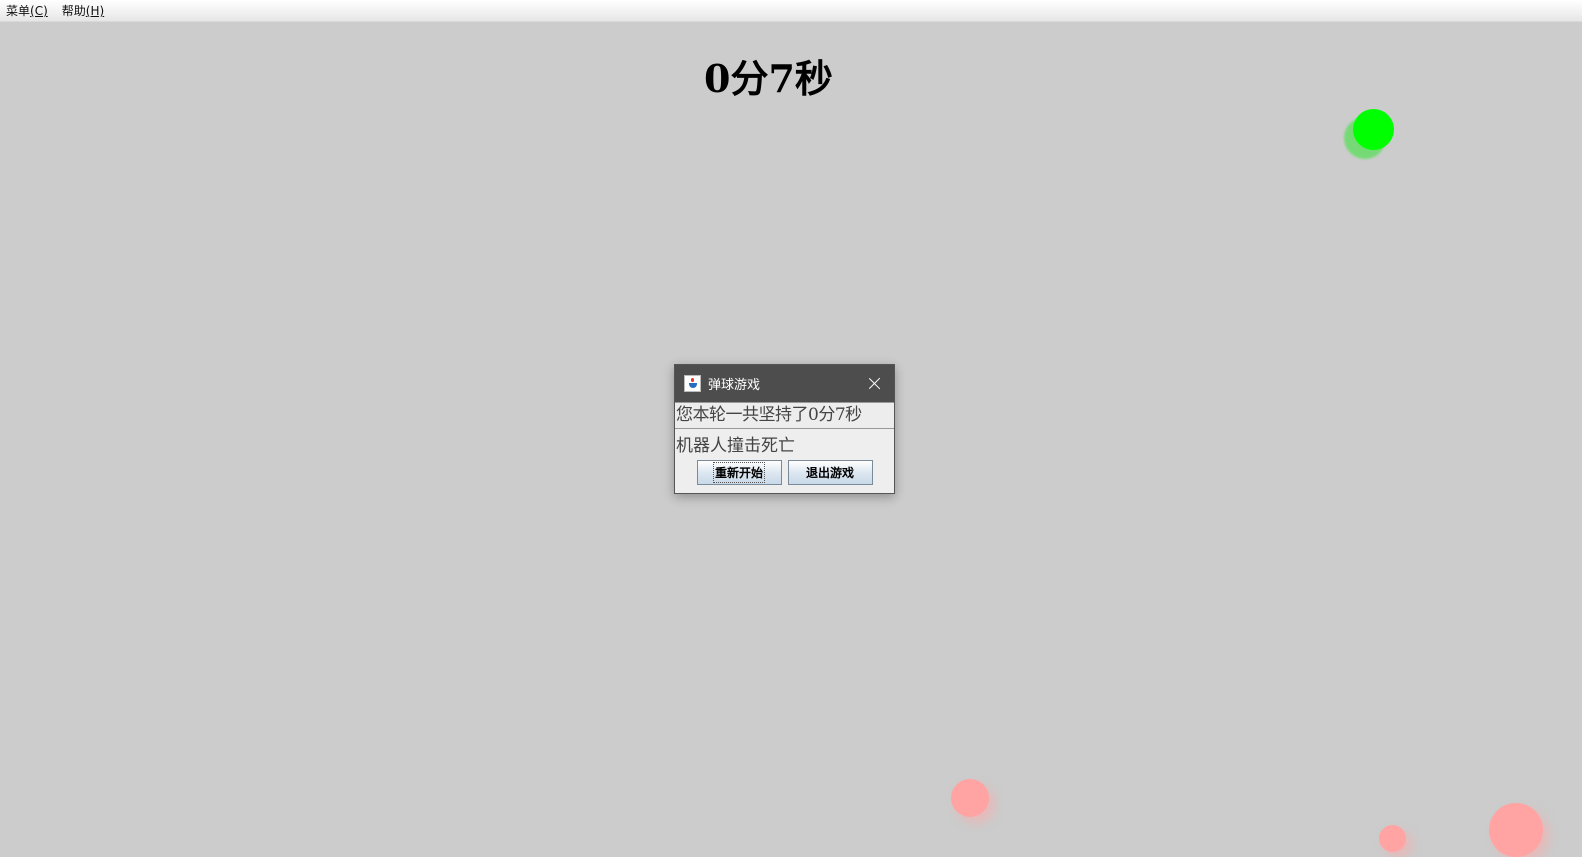 This screenshot has width=1582, height=857. I want to click on elapsed-timer: 0分7秒, so click(768, 78).